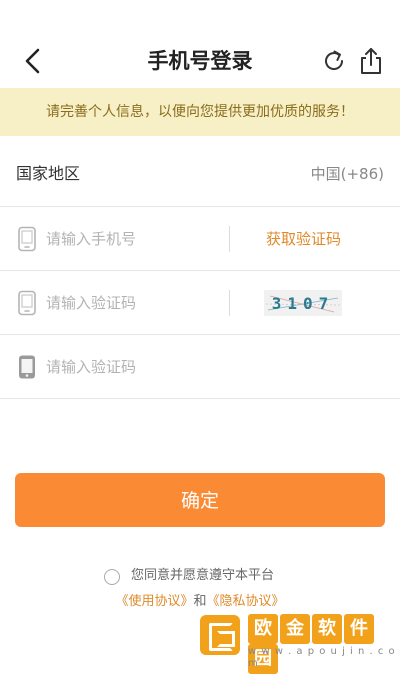 The height and width of the screenshot is (674, 400). Describe the element at coordinates (200, 500) in the screenshot. I see `confirm-button: 确定` at that location.